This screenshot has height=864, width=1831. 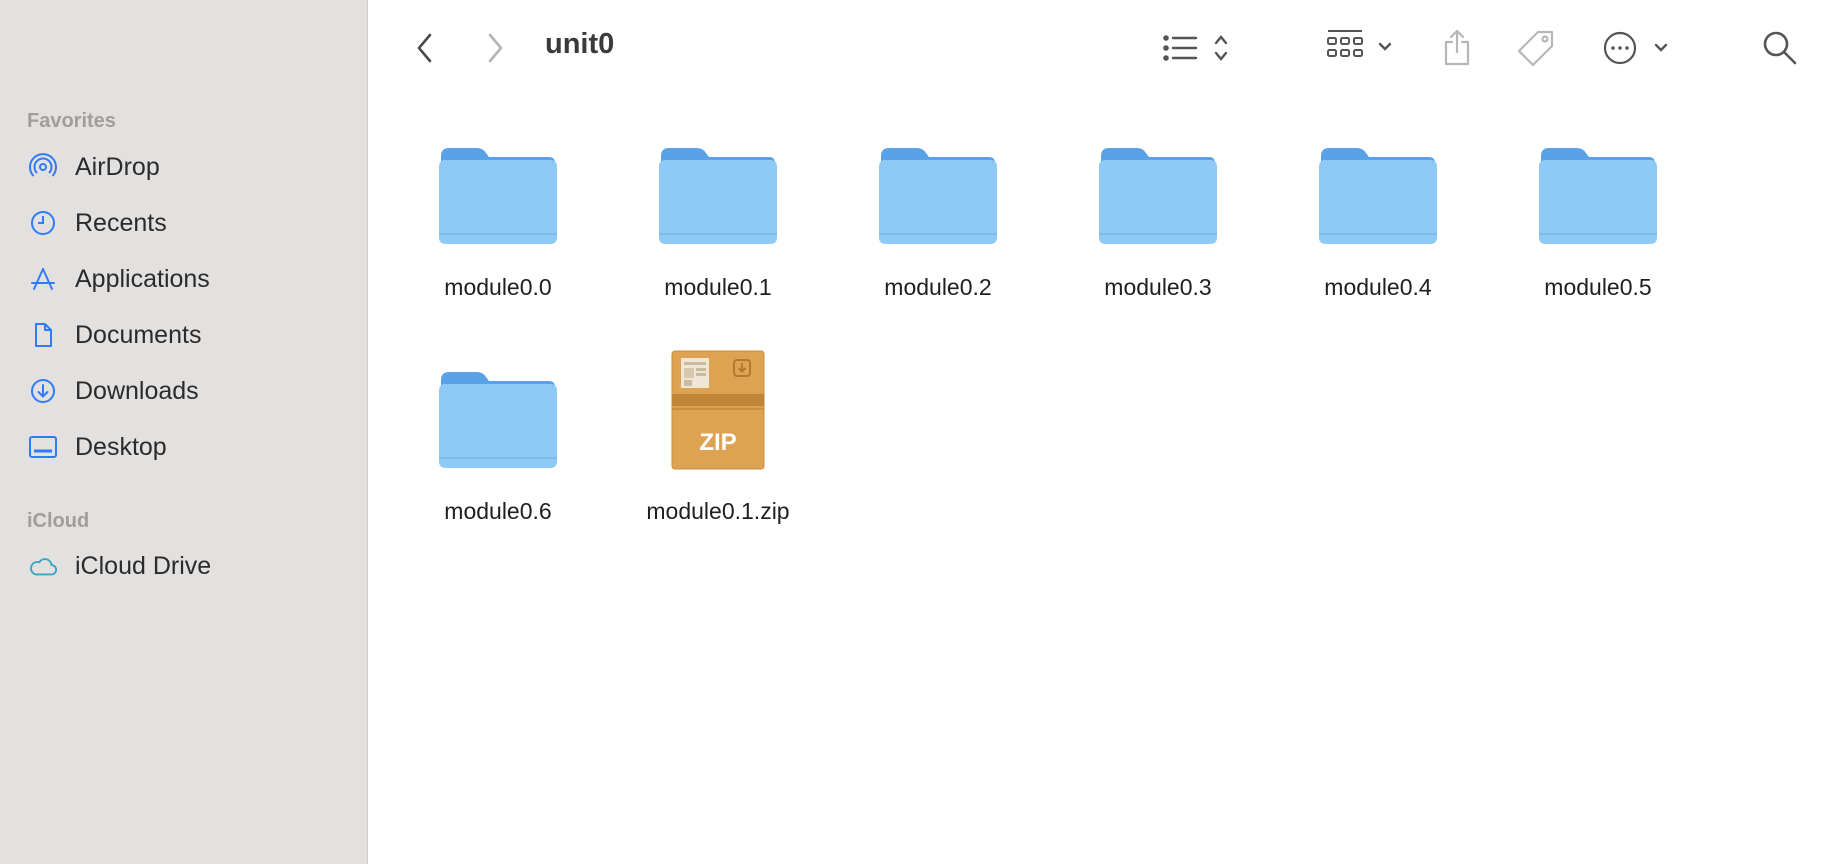 I want to click on tag-icon, so click(x=1535, y=48).